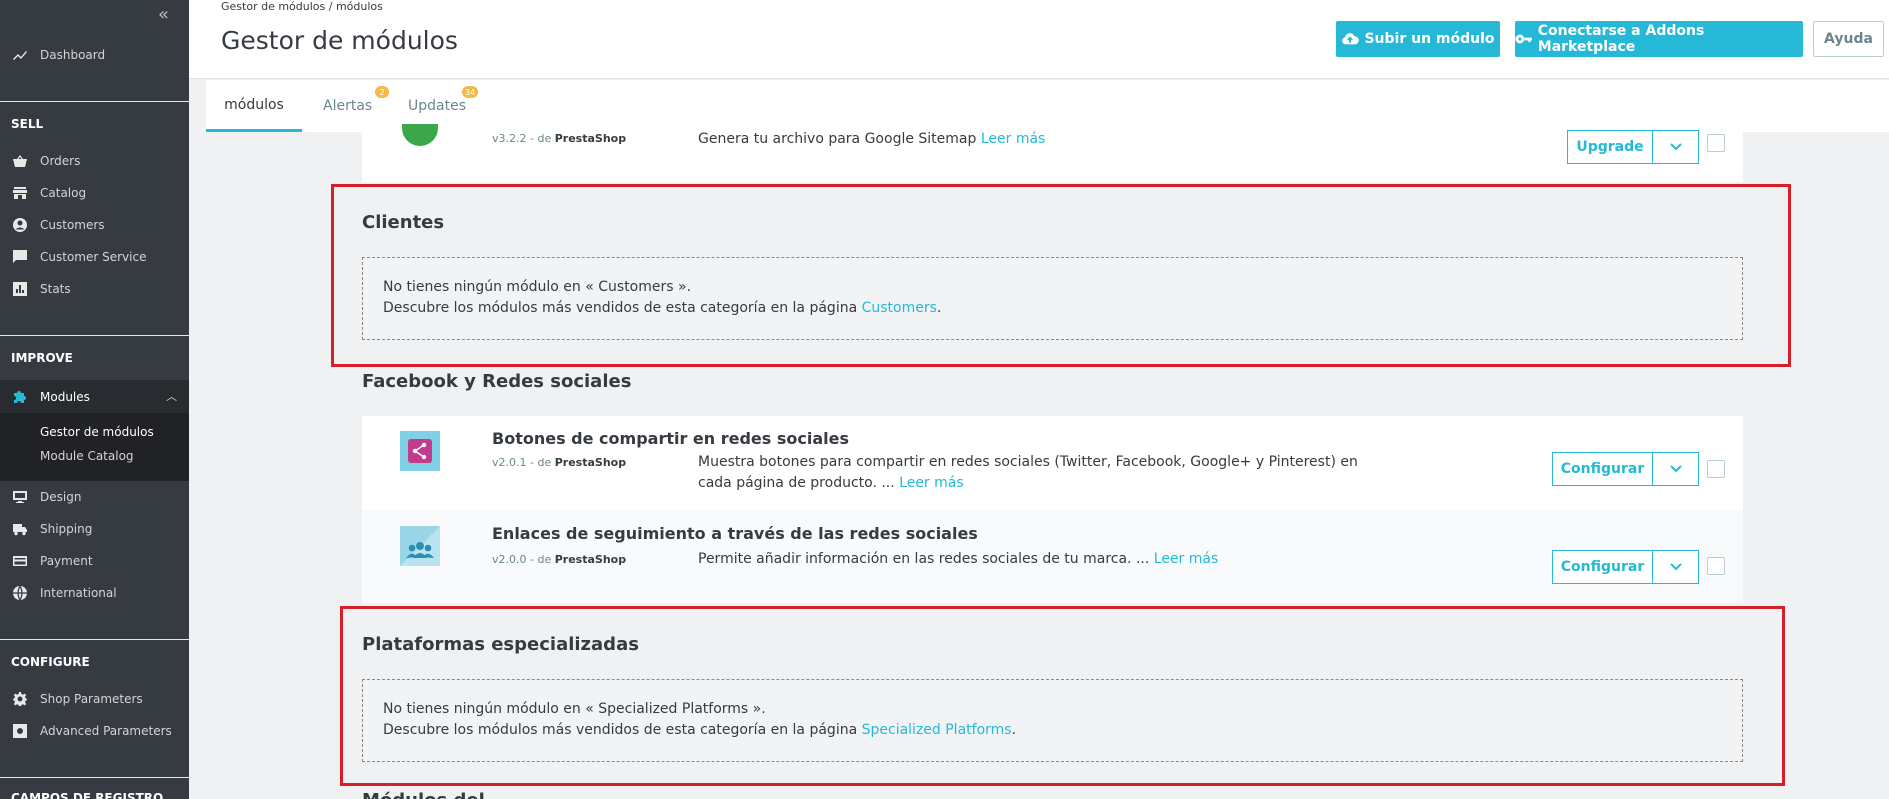 This screenshot has width=1889, height=799. Describe the element at coordinates (94, 396) in the screenshot. I see `sidebar-item-modules: Modules ︿` at that location.